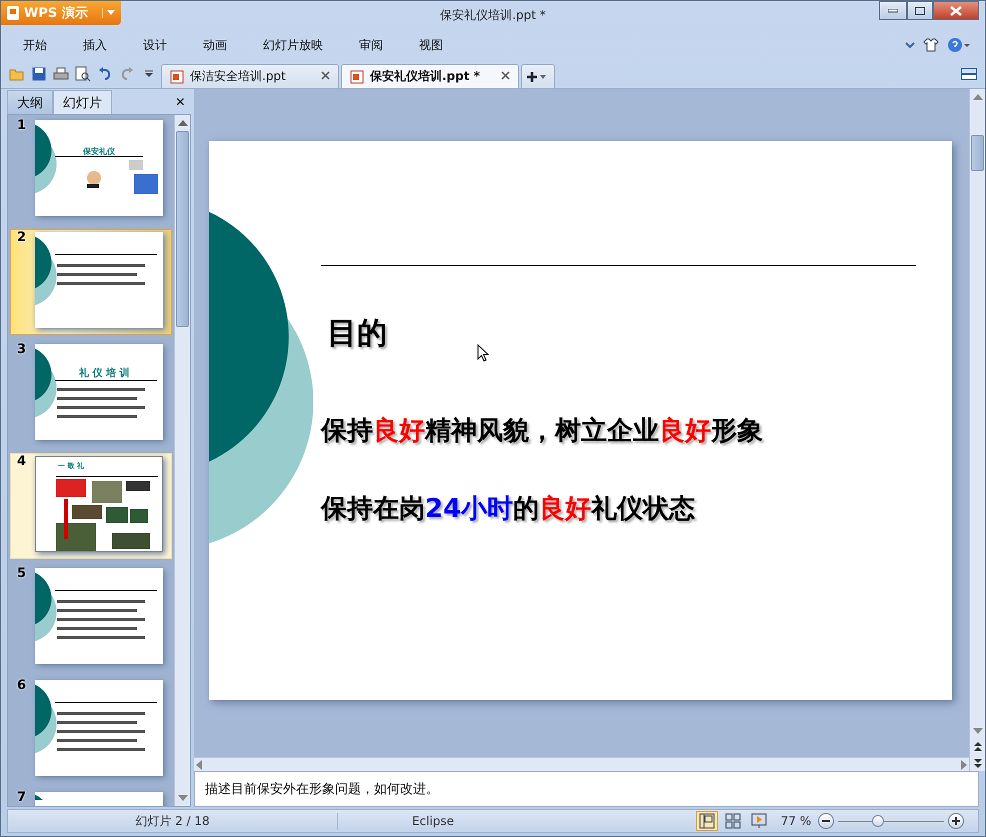 This screenshot has width=986, height=837. I want to click on maximize-button, so click(920, 10).